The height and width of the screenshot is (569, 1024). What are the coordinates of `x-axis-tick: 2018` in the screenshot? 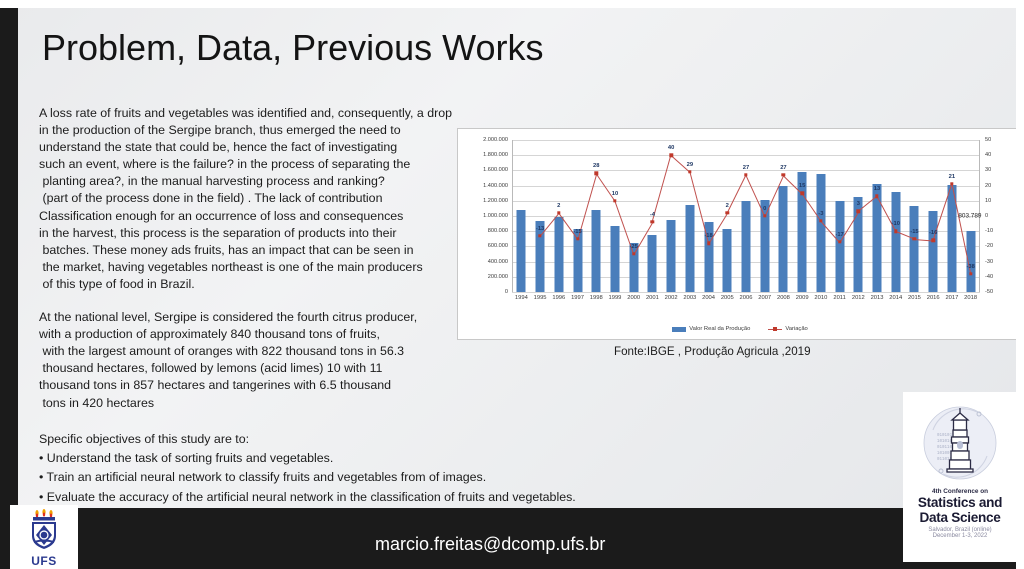 It's located at (971, 298).